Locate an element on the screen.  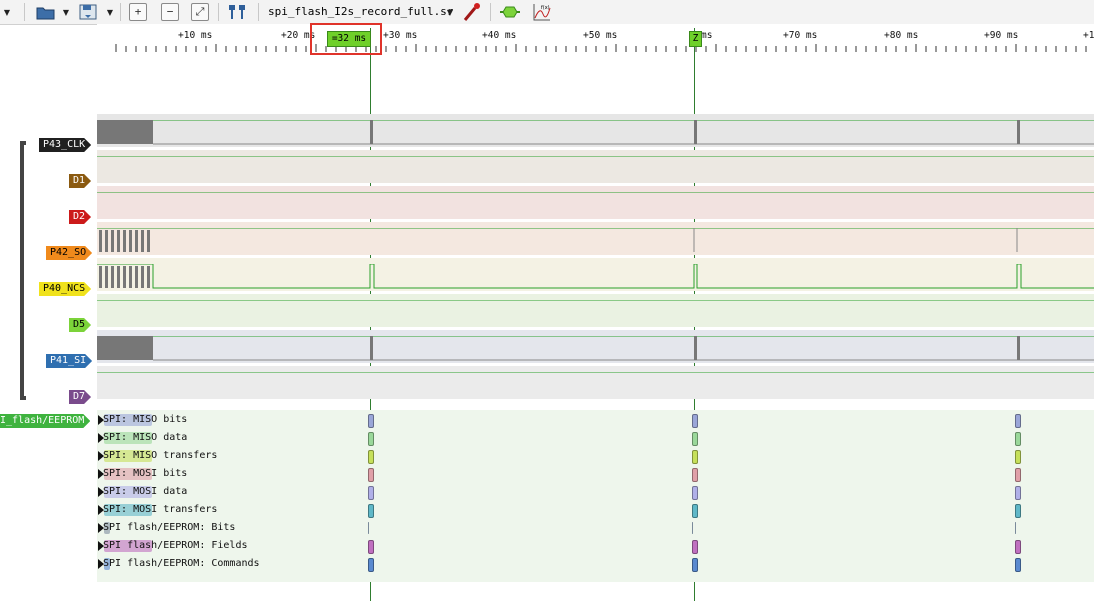
decoder-row-label: SPI: MISO data is located at coordinates (145, 438).